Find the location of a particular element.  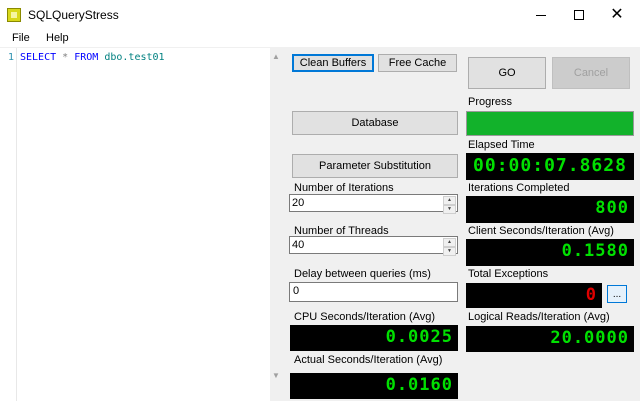

actual-seconds-display: 0.0160 is located at coordinates (374, 386).